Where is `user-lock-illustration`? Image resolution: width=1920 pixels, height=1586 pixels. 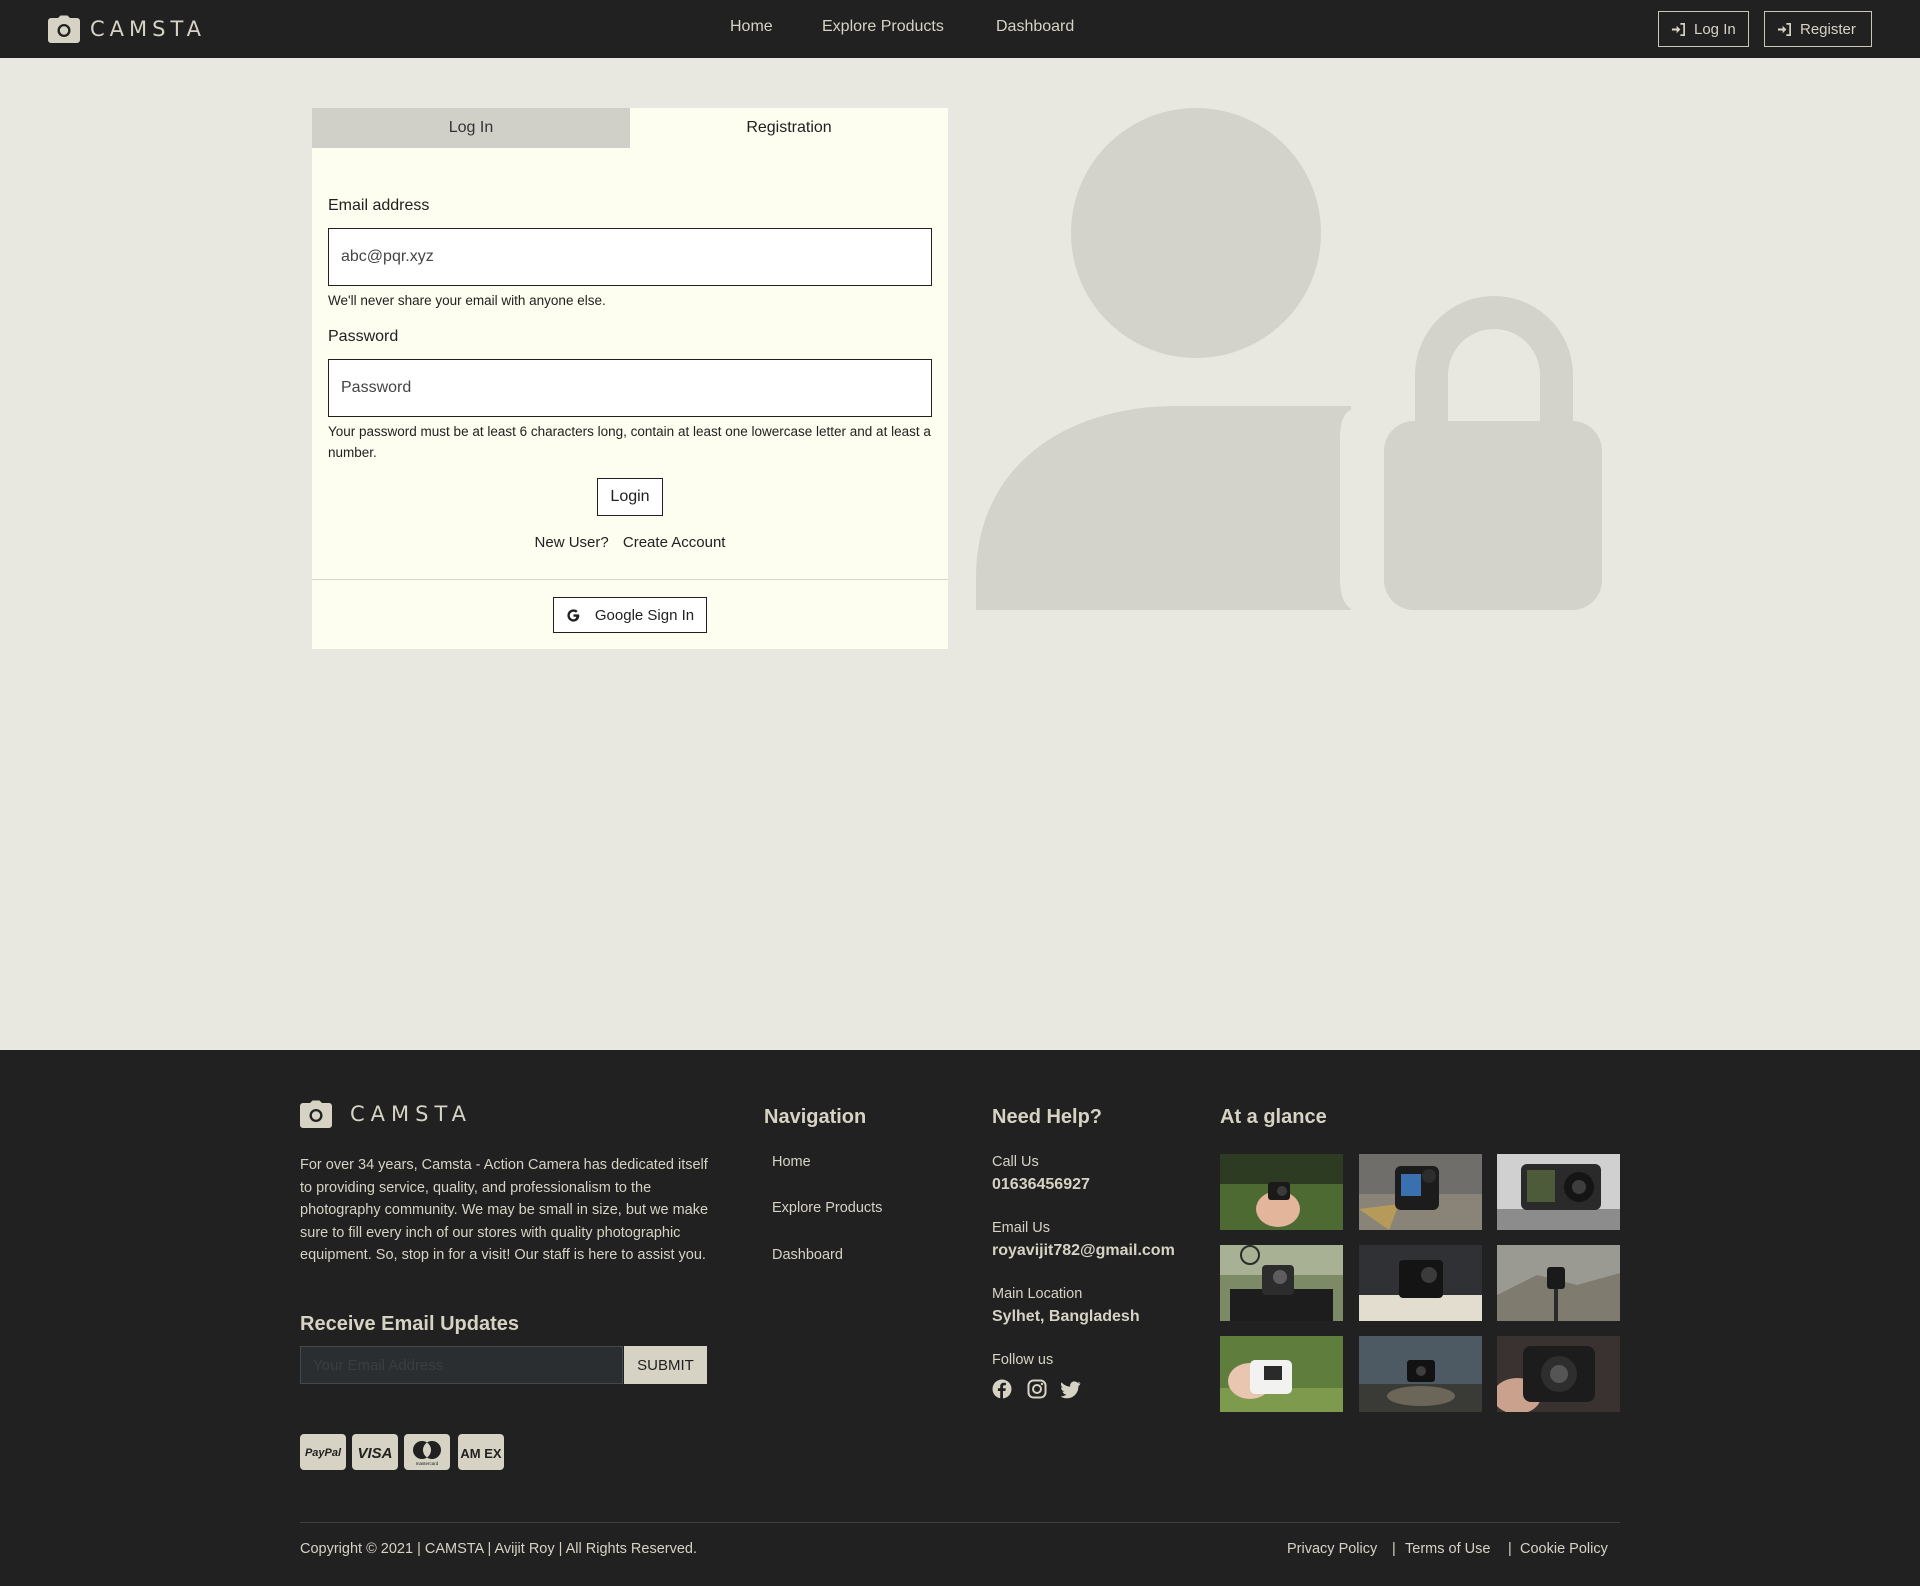
user-lock-illustration is located at coordinates (1289, 359).